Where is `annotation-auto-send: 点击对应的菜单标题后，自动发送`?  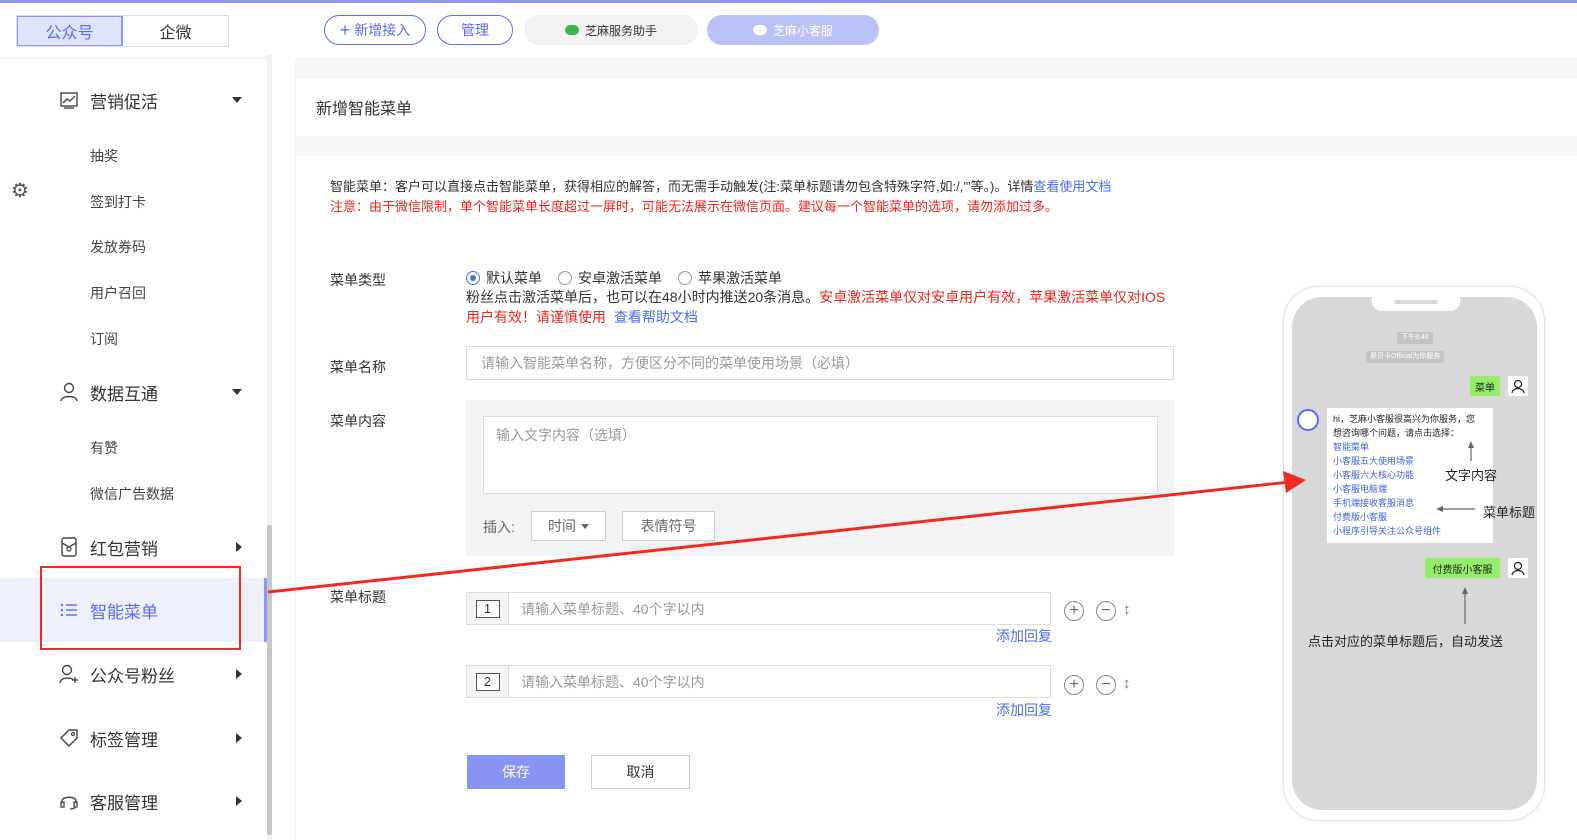
annotation-auto-send: 点击对应的菜单标题后，自动发送 is located at coordinates (1406, 641).